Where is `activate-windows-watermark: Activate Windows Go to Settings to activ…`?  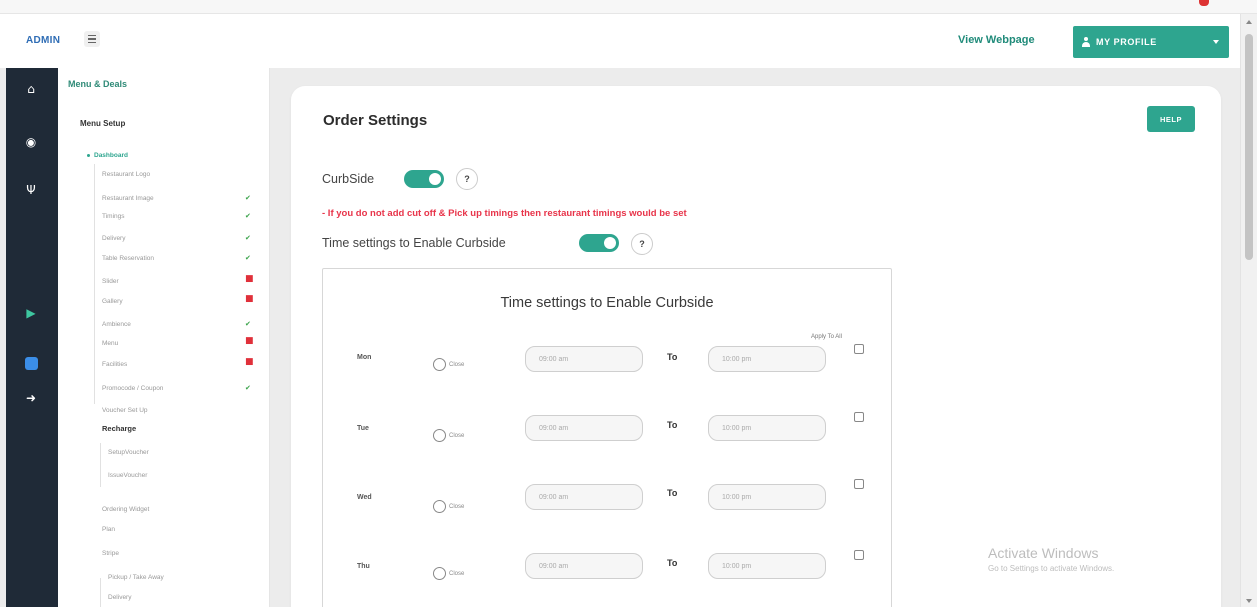 activate-windows-watermark: Activate Windows Go to Settings to activ… is located at coordinates (1051, 559).